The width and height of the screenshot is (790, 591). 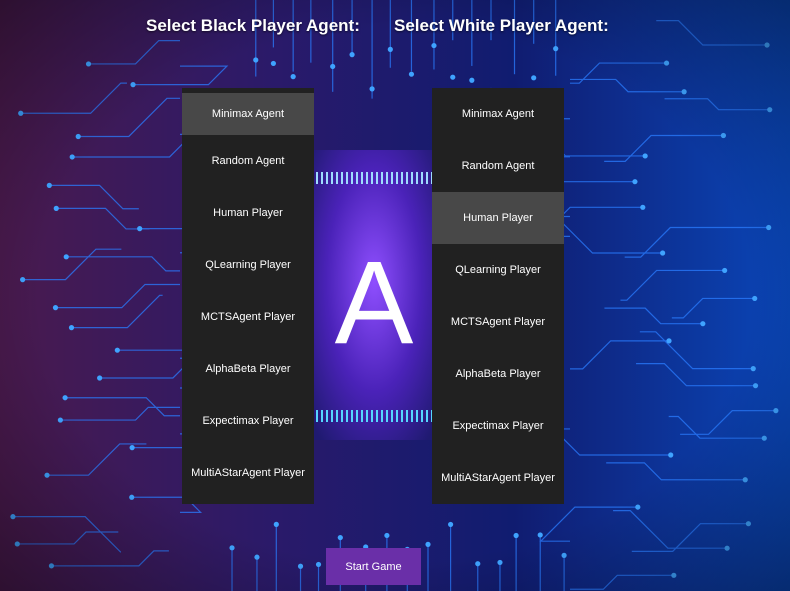 I want to click on white-option-multiastaragent-player: MultiAStarAgent Player, so click(x=498, y=478).